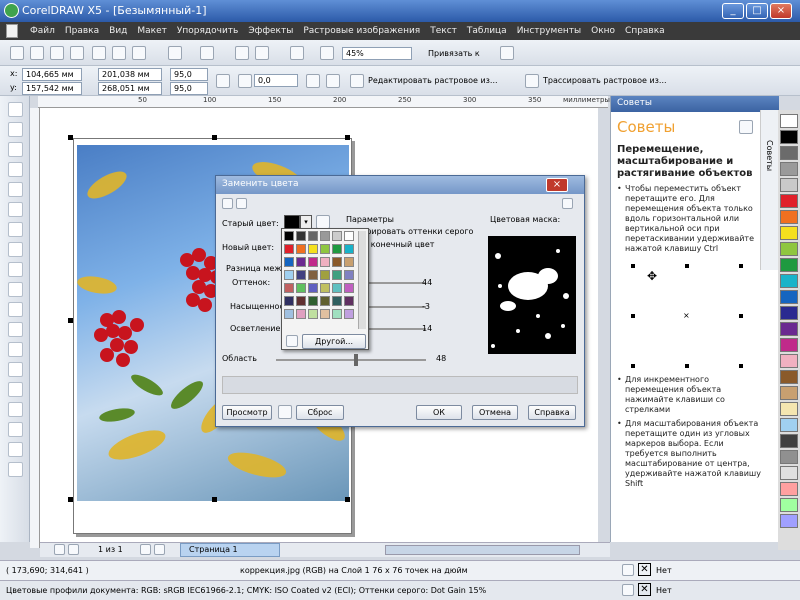  I want to click on side-tab-hints: Советы, so click(769, 155).